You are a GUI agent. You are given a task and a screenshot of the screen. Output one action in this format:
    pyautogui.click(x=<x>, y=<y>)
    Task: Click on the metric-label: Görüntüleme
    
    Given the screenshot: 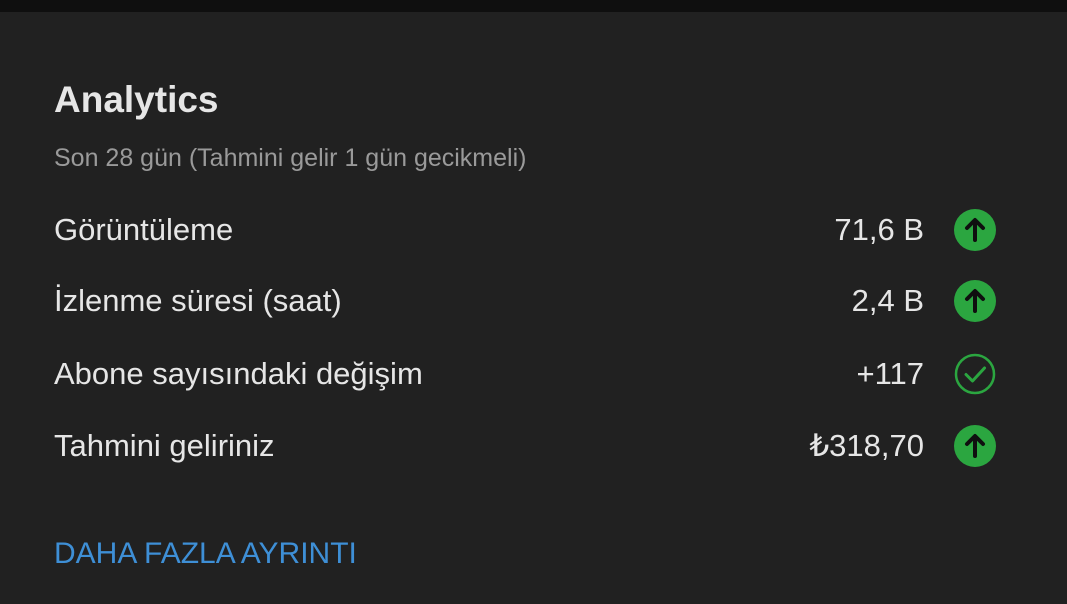 What is the action you would take?
    pyautogui.click(x=144, y=229)
    